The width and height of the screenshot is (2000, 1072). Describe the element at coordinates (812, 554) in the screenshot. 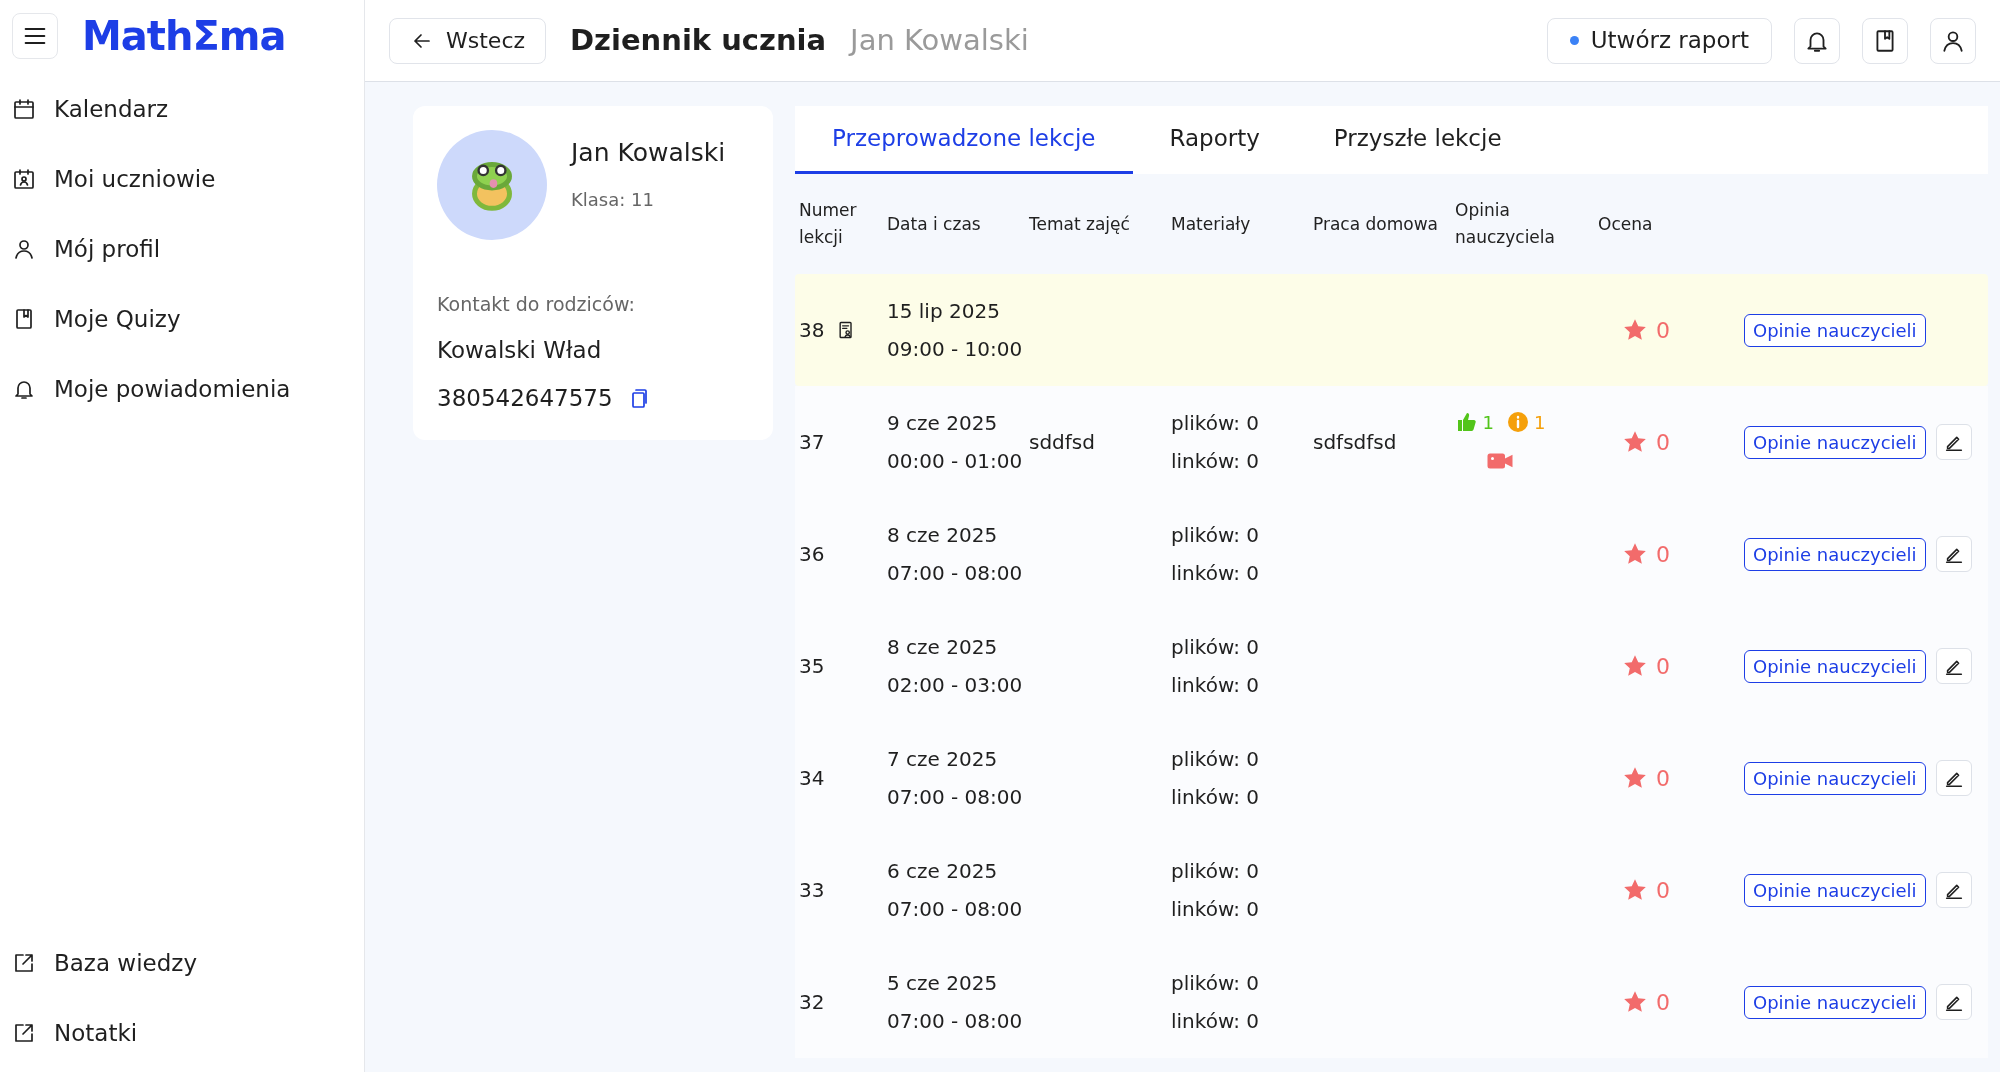

I see `lesson-number: 36` at that location.